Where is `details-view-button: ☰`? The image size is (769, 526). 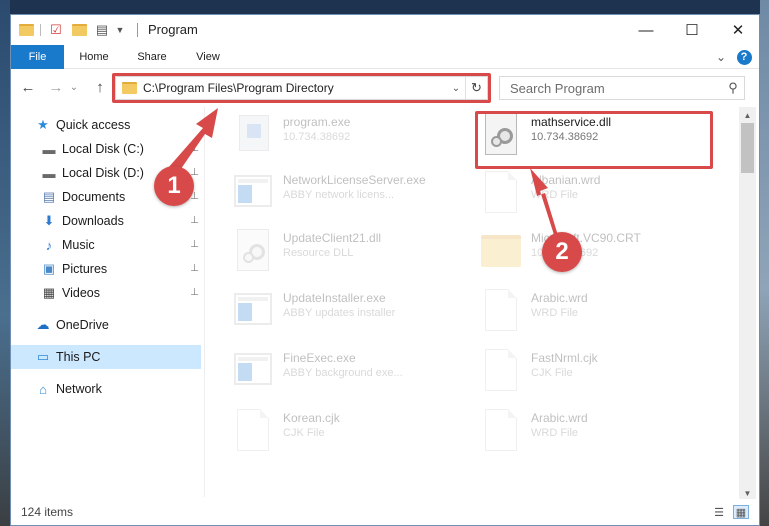 details-view-button: ☰ is located at coordinates (719, 512).